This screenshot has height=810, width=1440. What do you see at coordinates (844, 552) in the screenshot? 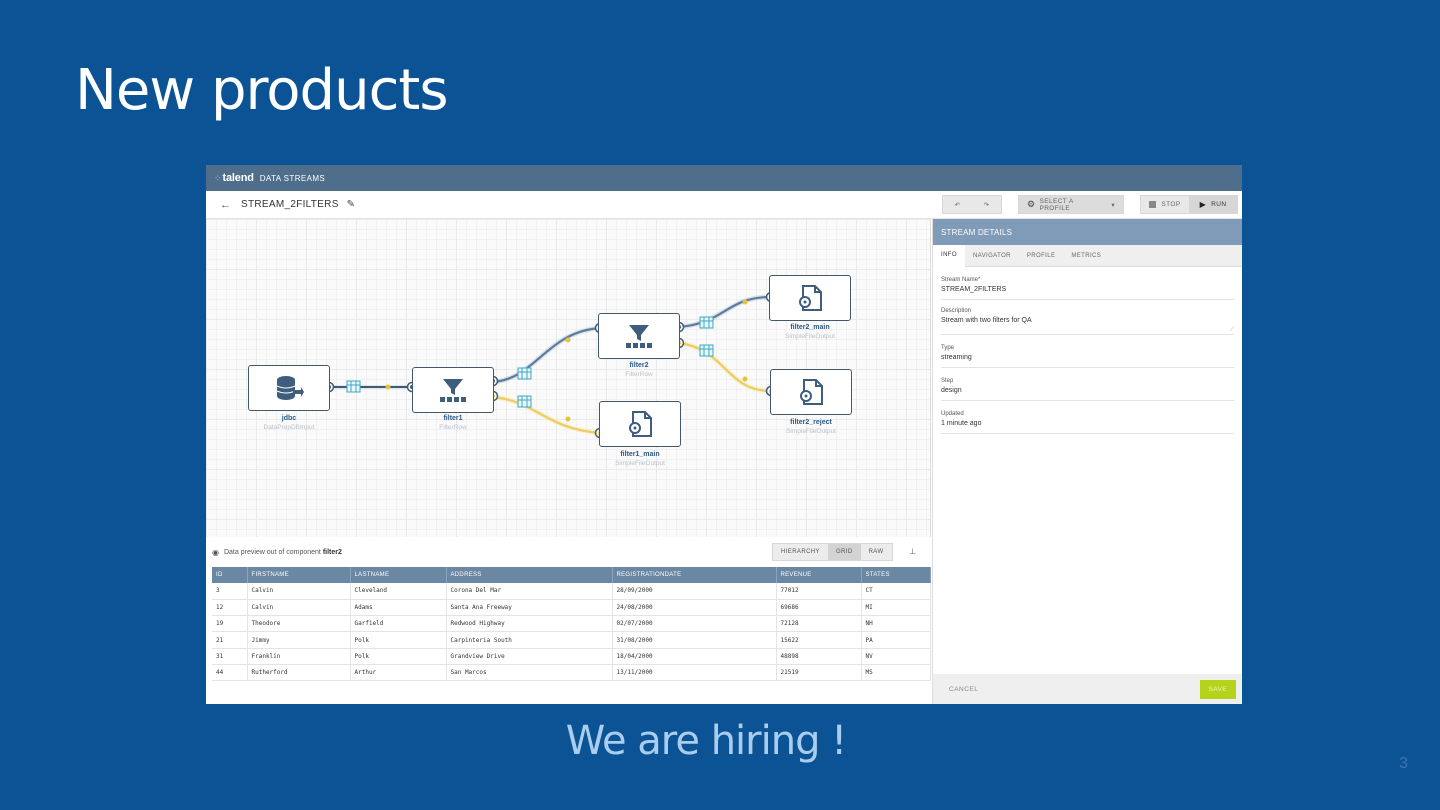
I see `view-grid: GRID` at bounding box center [844, 552].